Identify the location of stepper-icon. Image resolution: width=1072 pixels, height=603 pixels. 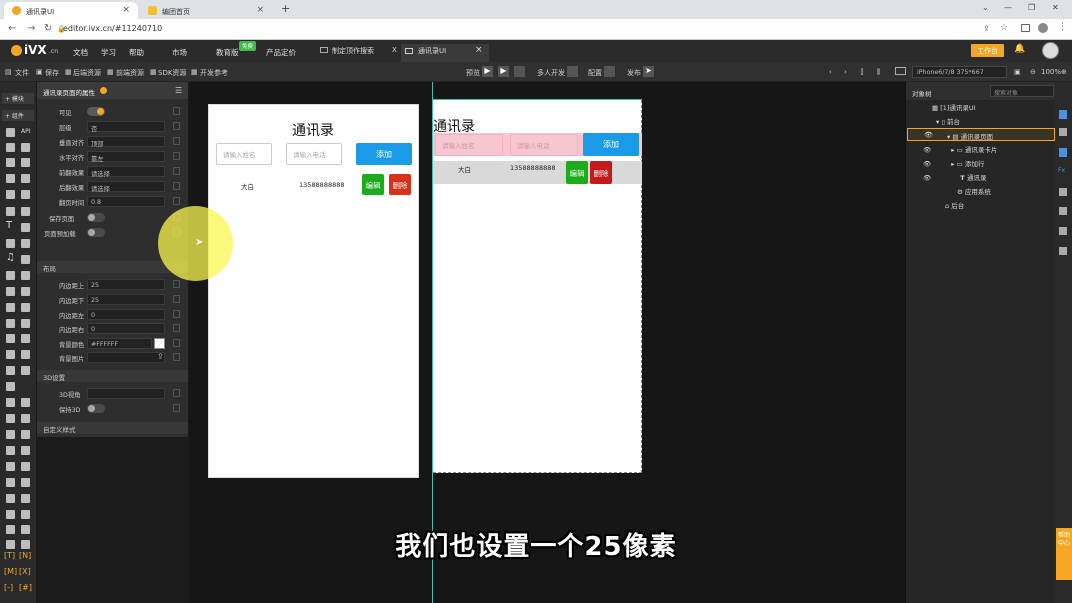
(25, 338).